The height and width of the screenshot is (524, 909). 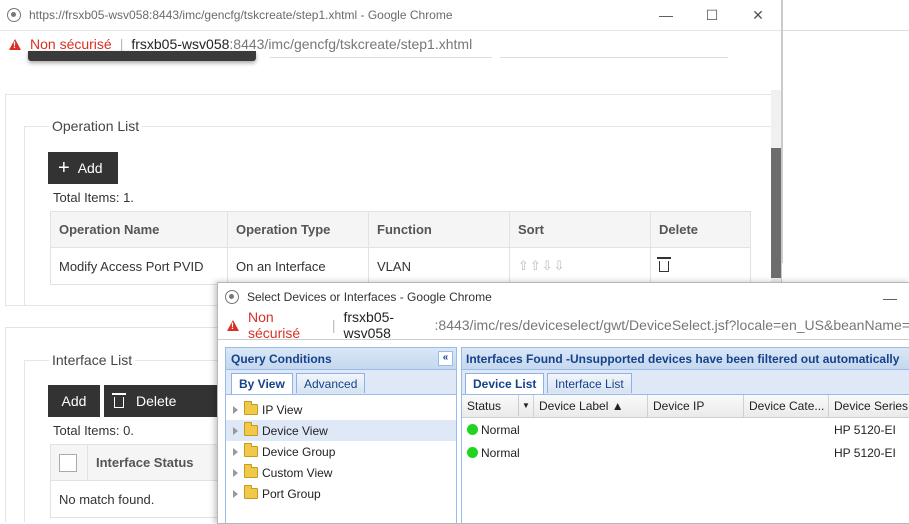 What do you see at coordinates (158, 462) in the screenshot?
I see `col-interface-status: Interface Status` at bounding box center [158, 462].